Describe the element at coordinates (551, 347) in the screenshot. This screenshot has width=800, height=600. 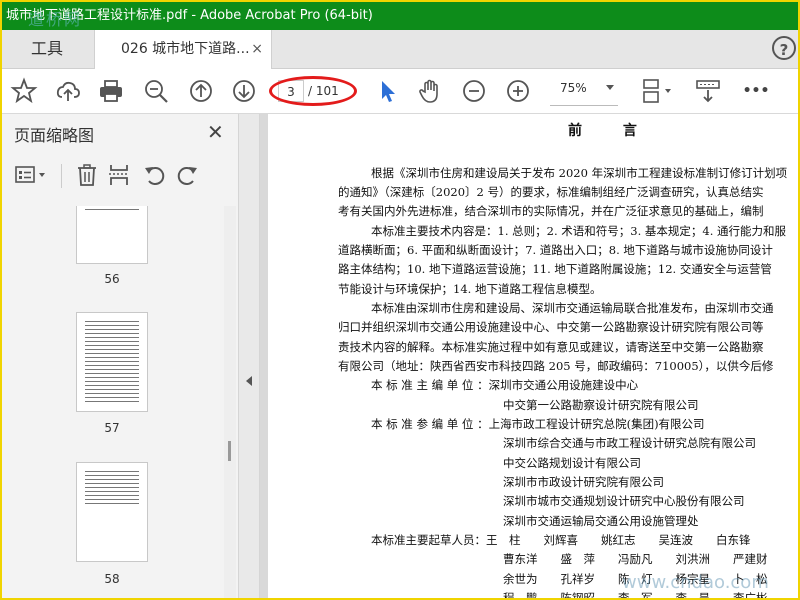
I see `text-line: 责技术内容的解释。本标准实施过程中如有意见或建议，请寄送至中交第一公路勘察` at that location.